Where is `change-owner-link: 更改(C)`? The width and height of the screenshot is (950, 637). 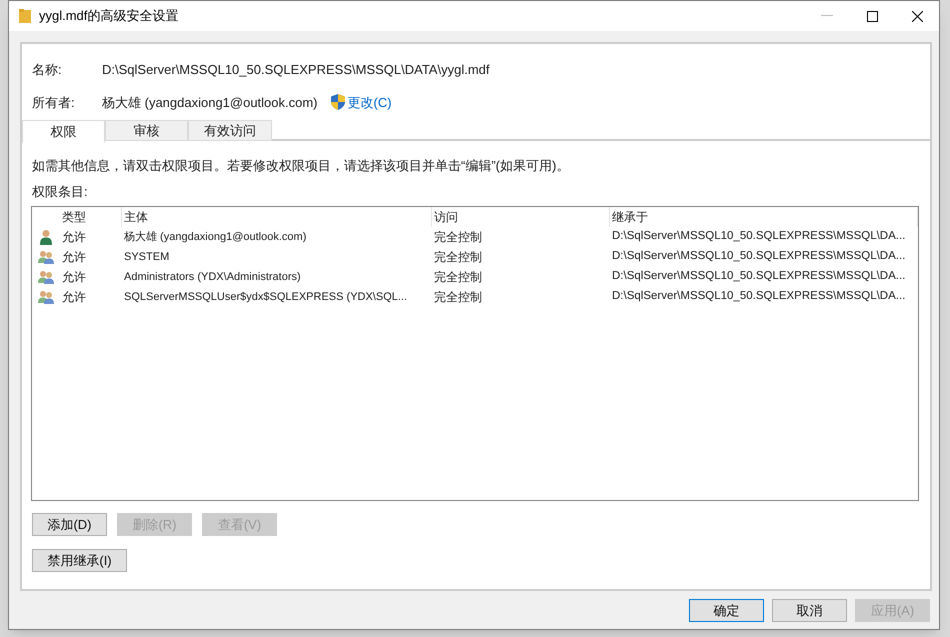
change-owner-link: 更改(C) is located at coordinates (370, 102).